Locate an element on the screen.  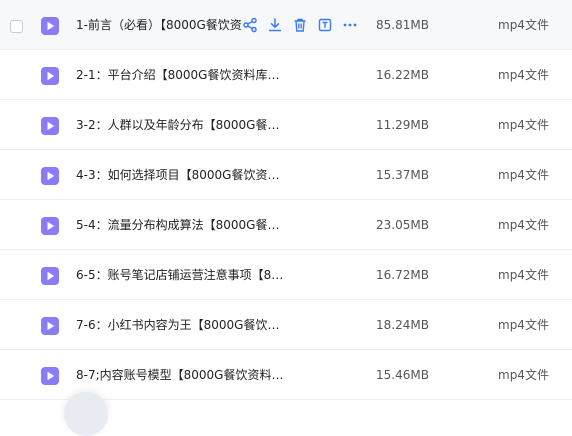
file-row: 2-1：平台介绍【8000G餐饮资料库获... 16.22MB mp4文件 is located at coordinates (286, 75).